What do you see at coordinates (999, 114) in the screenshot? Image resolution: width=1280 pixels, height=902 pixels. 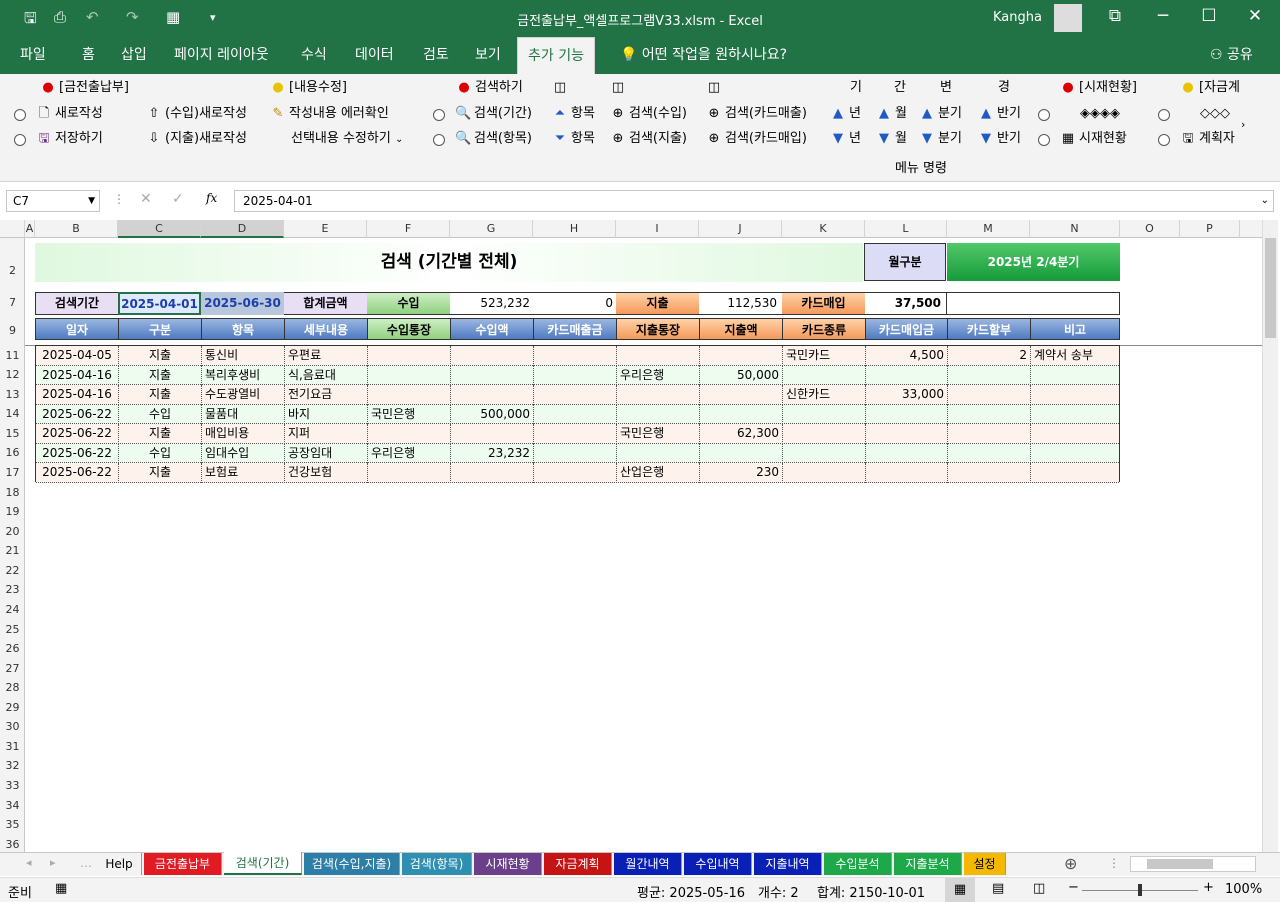 I see `half-up-button: ▲ 반기` at bounding box center [999, 114].